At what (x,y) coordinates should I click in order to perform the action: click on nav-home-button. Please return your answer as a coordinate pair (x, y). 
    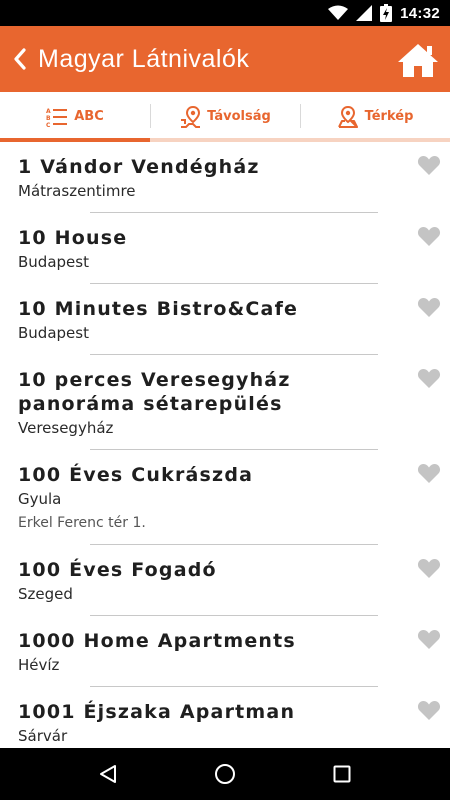
    Looking at the image, I should click on (225, 774).